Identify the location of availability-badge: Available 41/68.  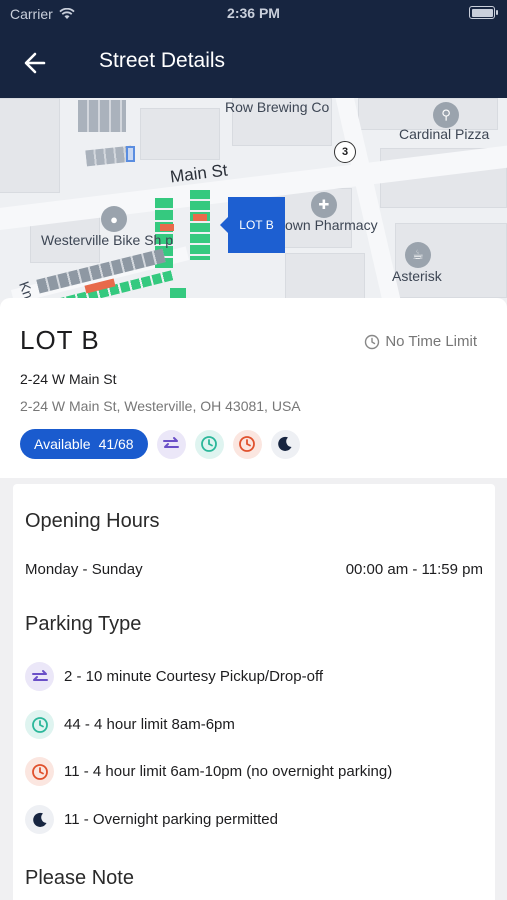
(84, 444).